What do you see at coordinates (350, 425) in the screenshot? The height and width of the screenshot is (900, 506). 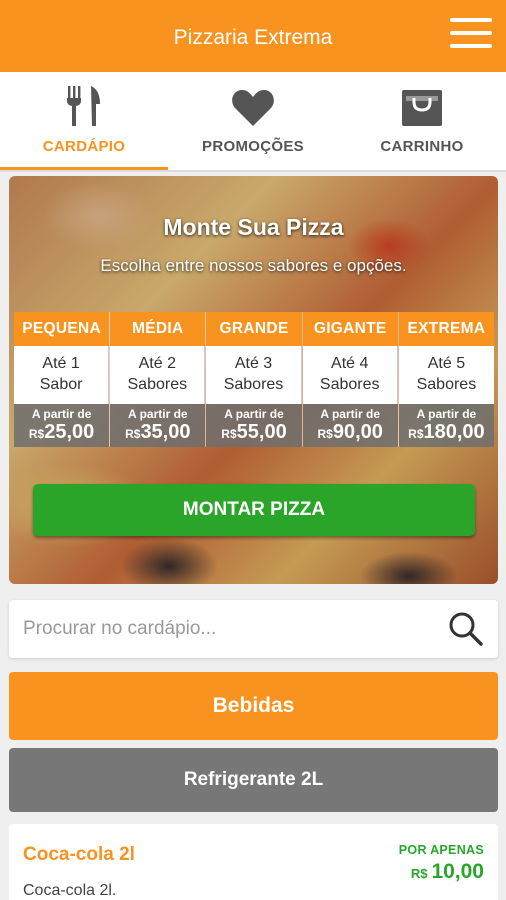 I see `size-price: A partir de R$90,00` at bounding box center [350, 425].